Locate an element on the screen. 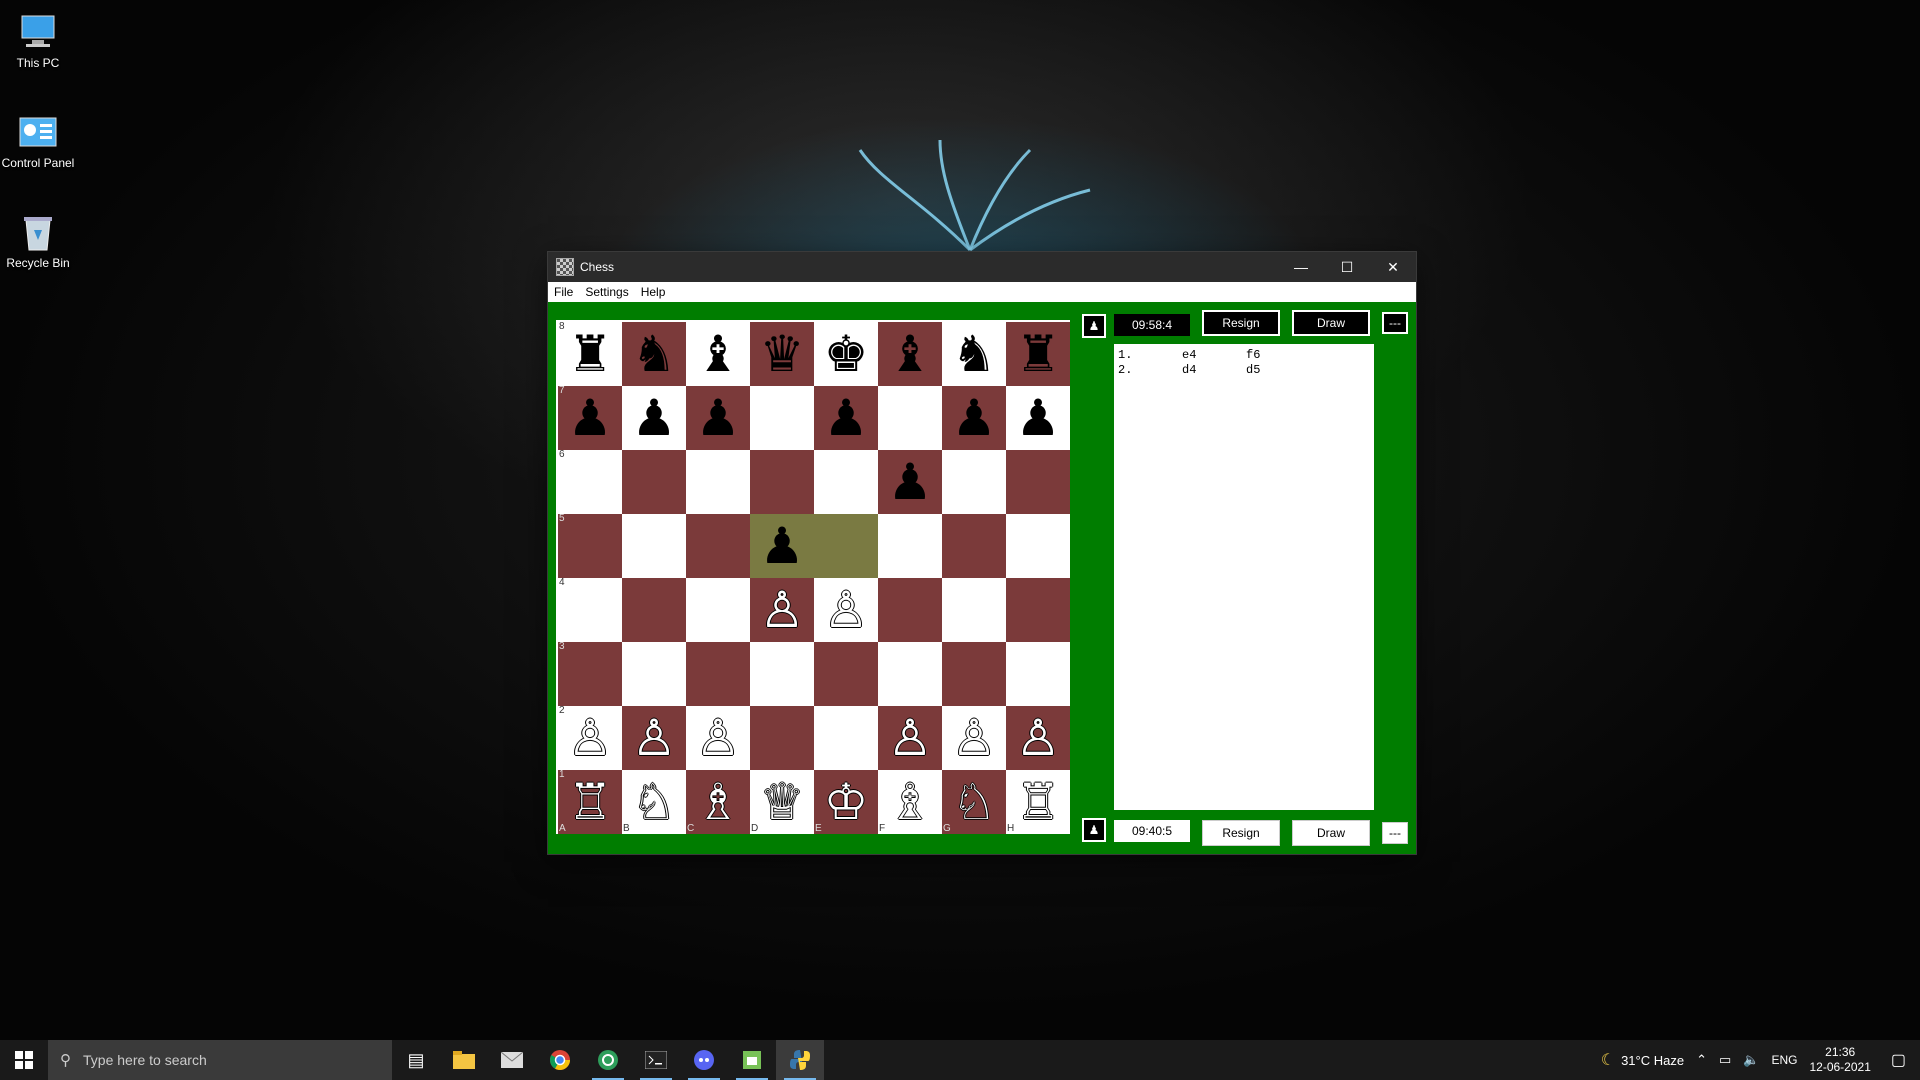  square-b8: ♞ is located at coordinates (654, 354).